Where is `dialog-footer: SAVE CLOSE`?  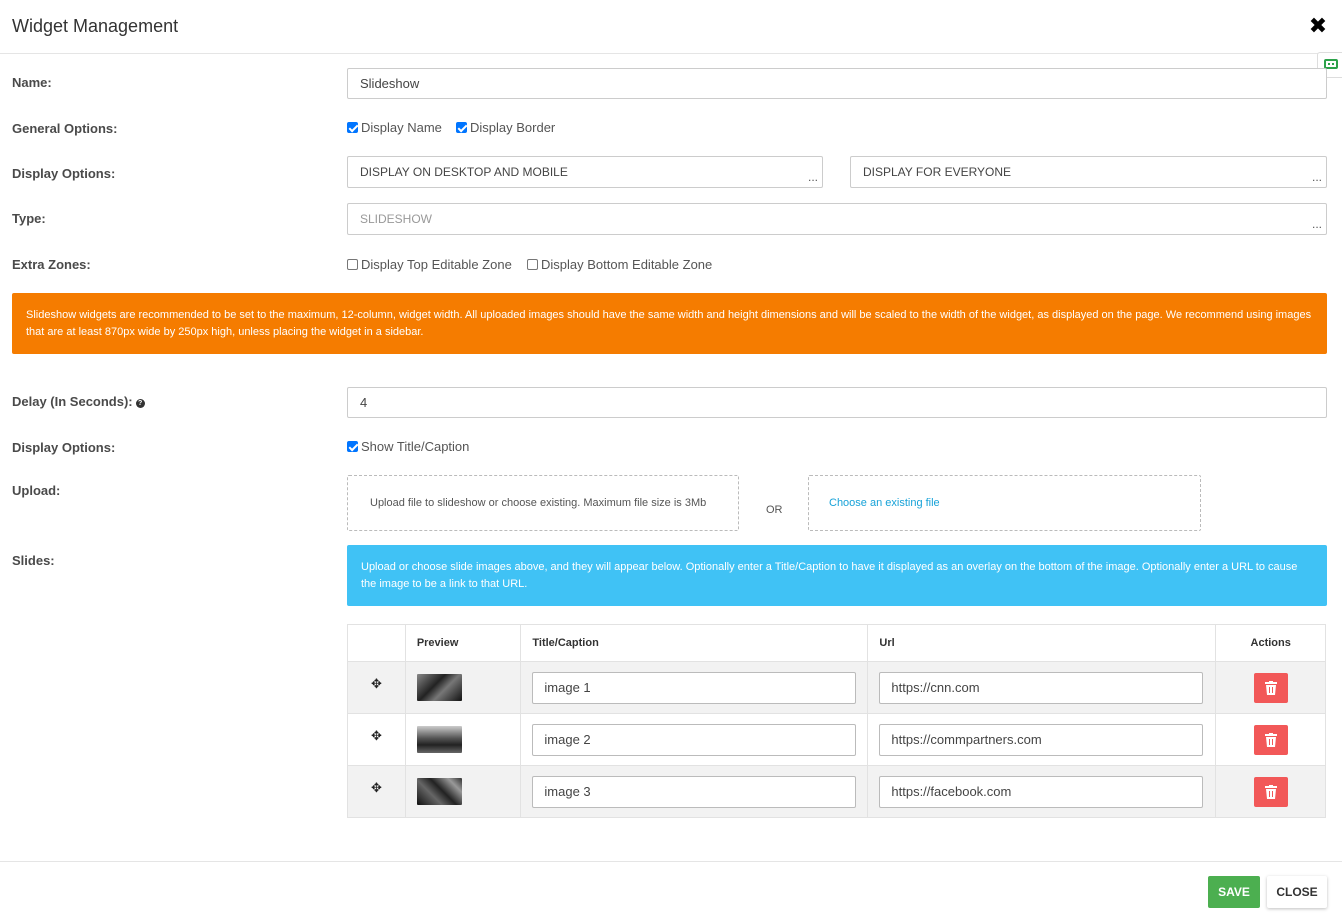
dialog-footer: SAVE CLOSE is located at coordinates (671, 889).